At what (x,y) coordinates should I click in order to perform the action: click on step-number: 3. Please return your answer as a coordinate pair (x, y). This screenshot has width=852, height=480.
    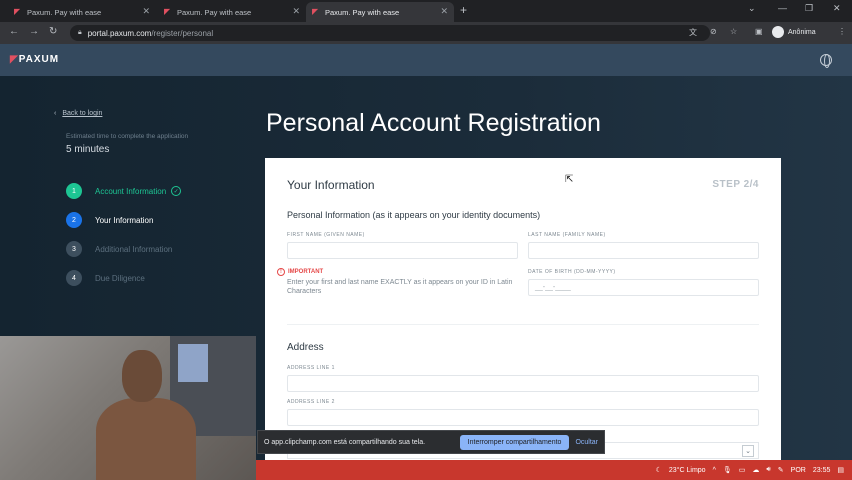
    Looking at the image, I should click on (74, 249).